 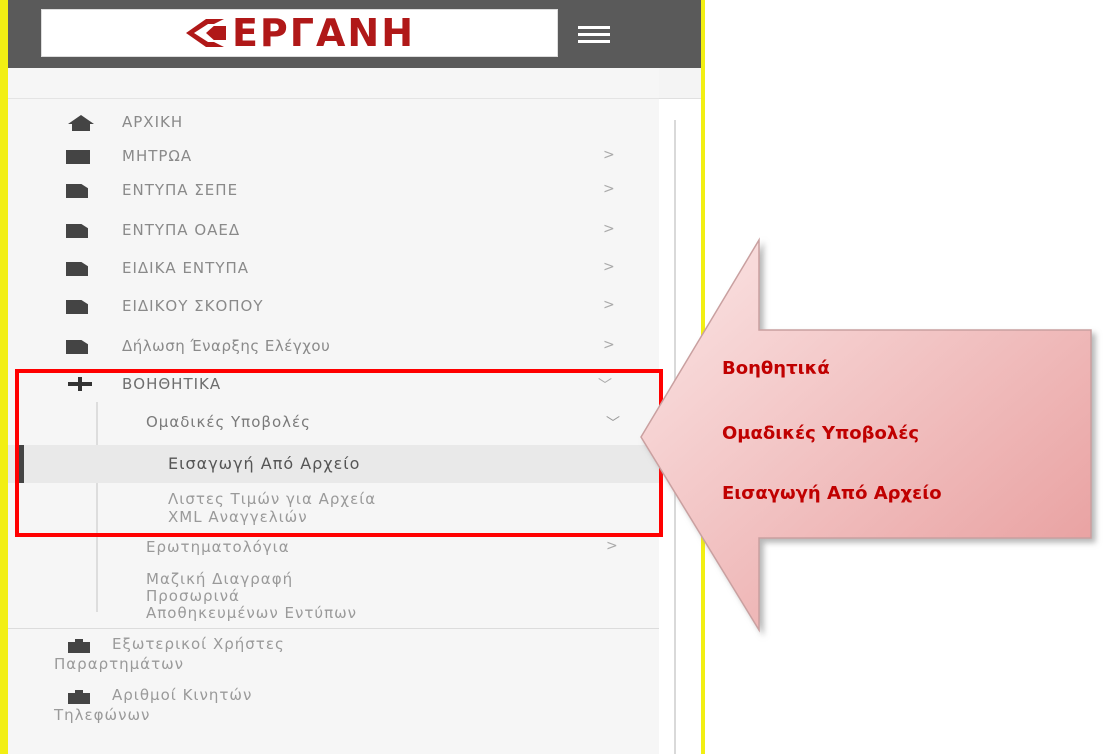 I want to click on sidebar-item-label: ΒΟΗΘΗΤΙΚΑ, so click(x=172, y=384).